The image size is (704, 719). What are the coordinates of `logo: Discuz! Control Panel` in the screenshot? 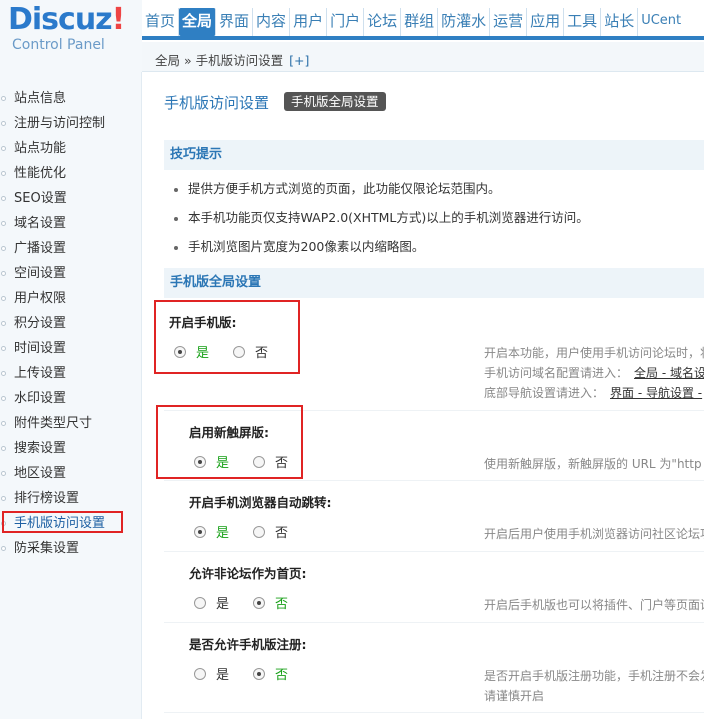 It's located at (71, 36).